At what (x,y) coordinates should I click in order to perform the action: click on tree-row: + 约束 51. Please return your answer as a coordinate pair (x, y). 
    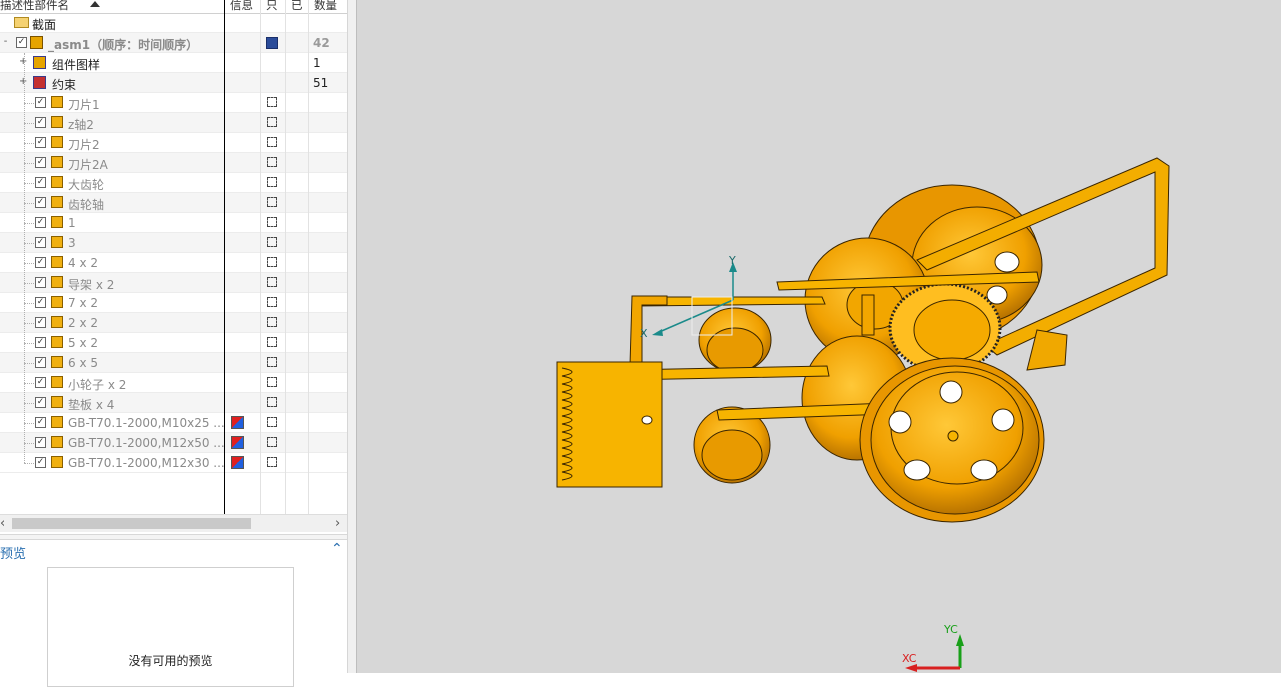
    Looking at the image, I should click on (173, 83).